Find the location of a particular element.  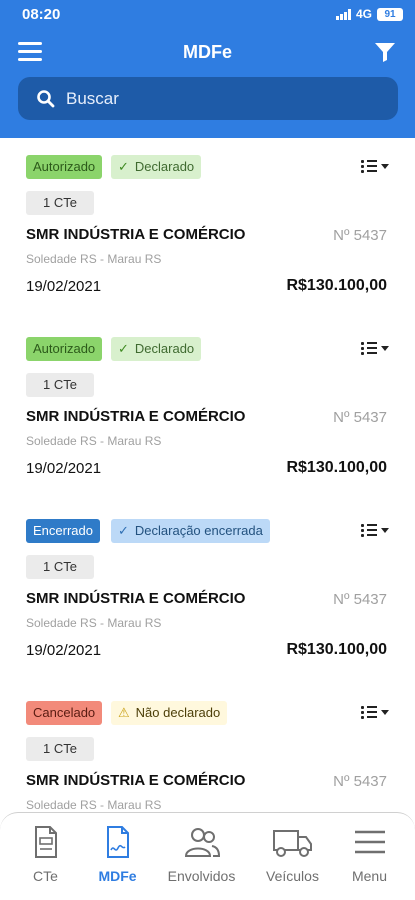

status-badge: Cancelado is located at coordinates (64, 713).